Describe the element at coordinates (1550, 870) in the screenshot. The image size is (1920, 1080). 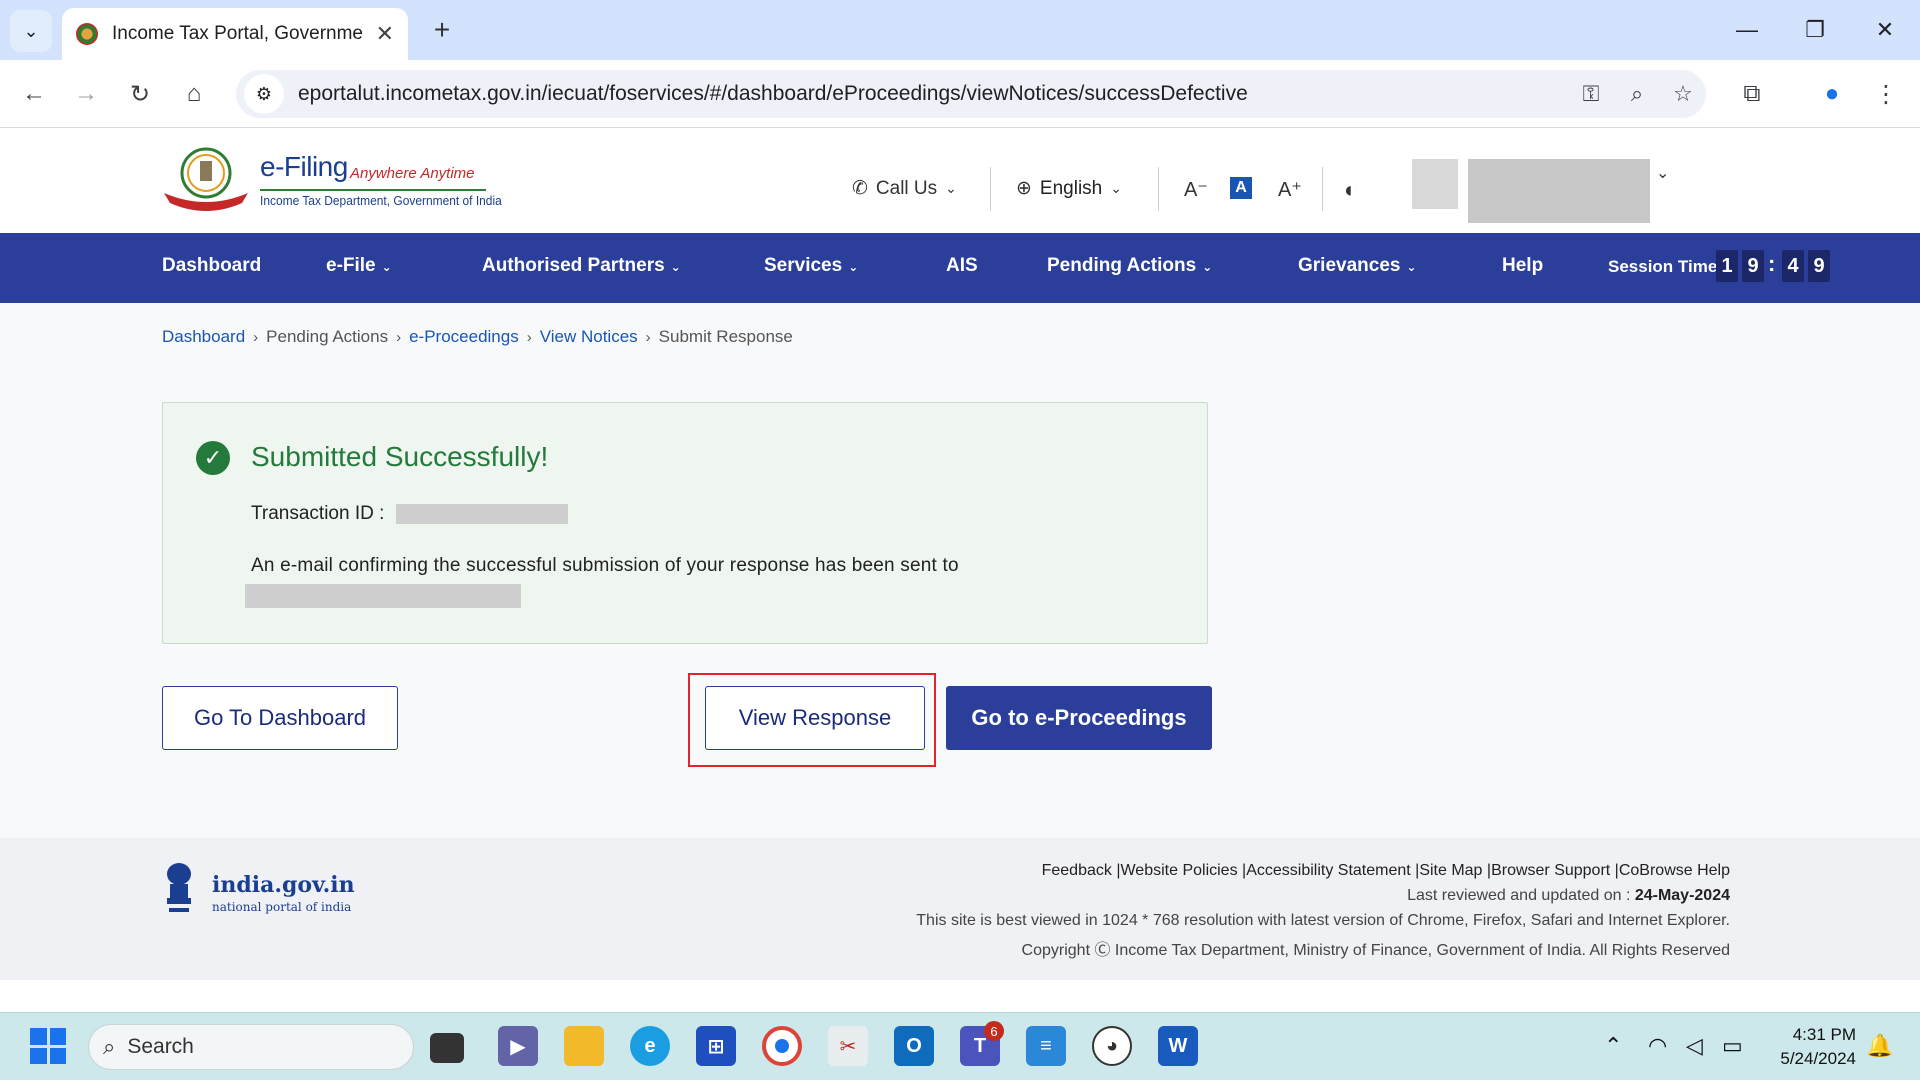
I see `footer-link-browser-support: Browser Support` at that location.